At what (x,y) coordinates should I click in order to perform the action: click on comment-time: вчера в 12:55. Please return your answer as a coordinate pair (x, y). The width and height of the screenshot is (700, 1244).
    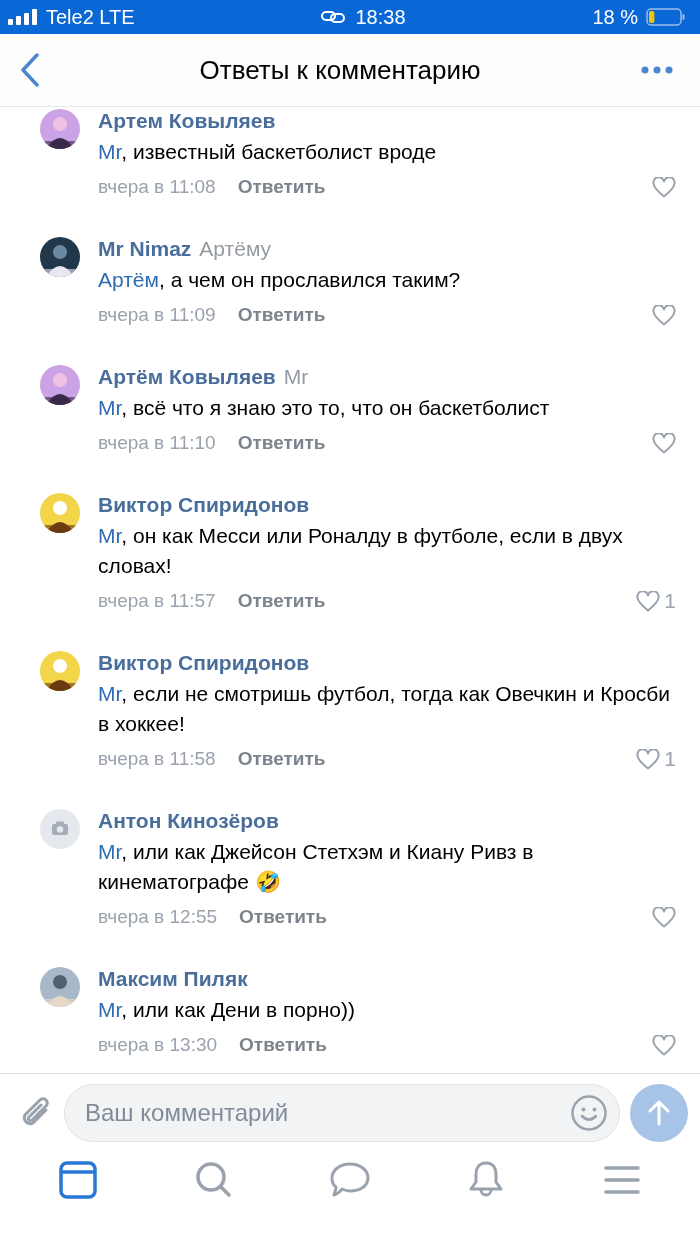
    Looking at the image, I should click on (158, 917).